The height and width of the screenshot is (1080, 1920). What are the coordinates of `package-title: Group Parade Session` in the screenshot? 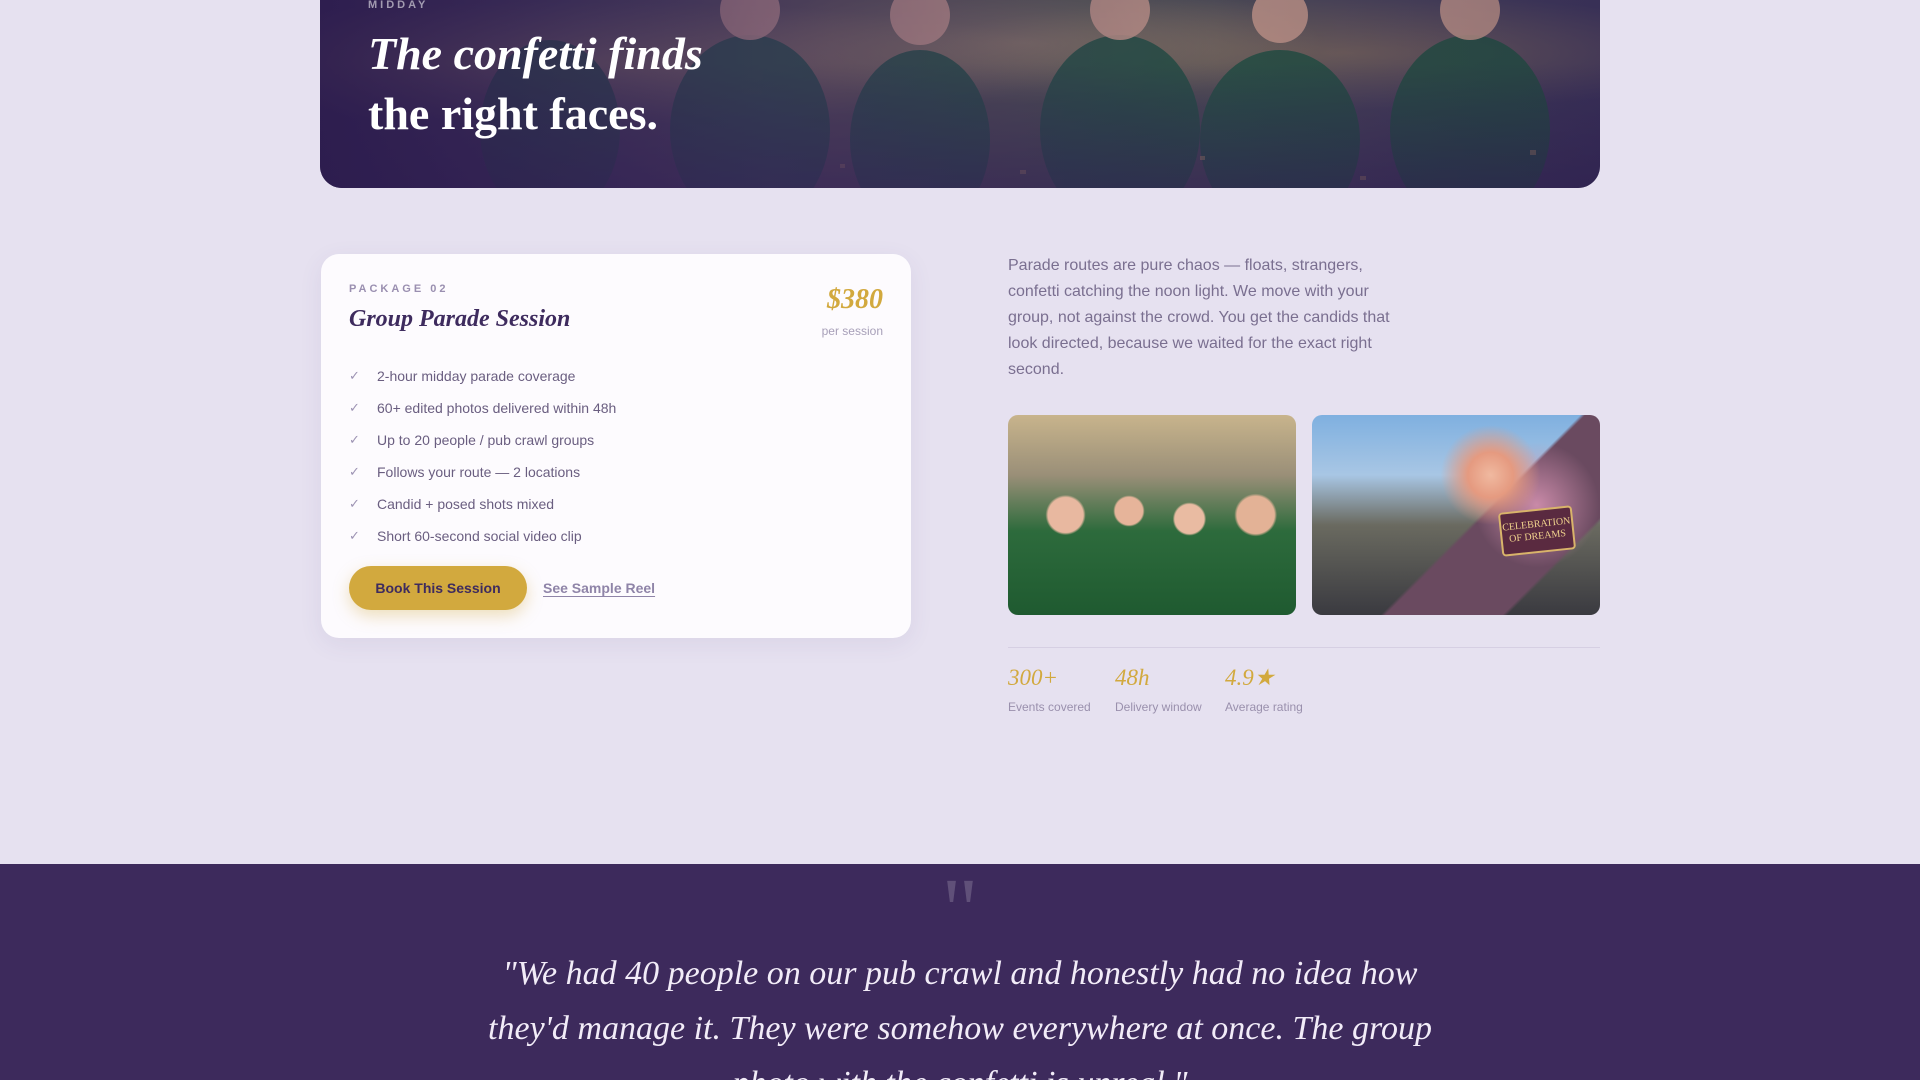 It's located at (460, 319).